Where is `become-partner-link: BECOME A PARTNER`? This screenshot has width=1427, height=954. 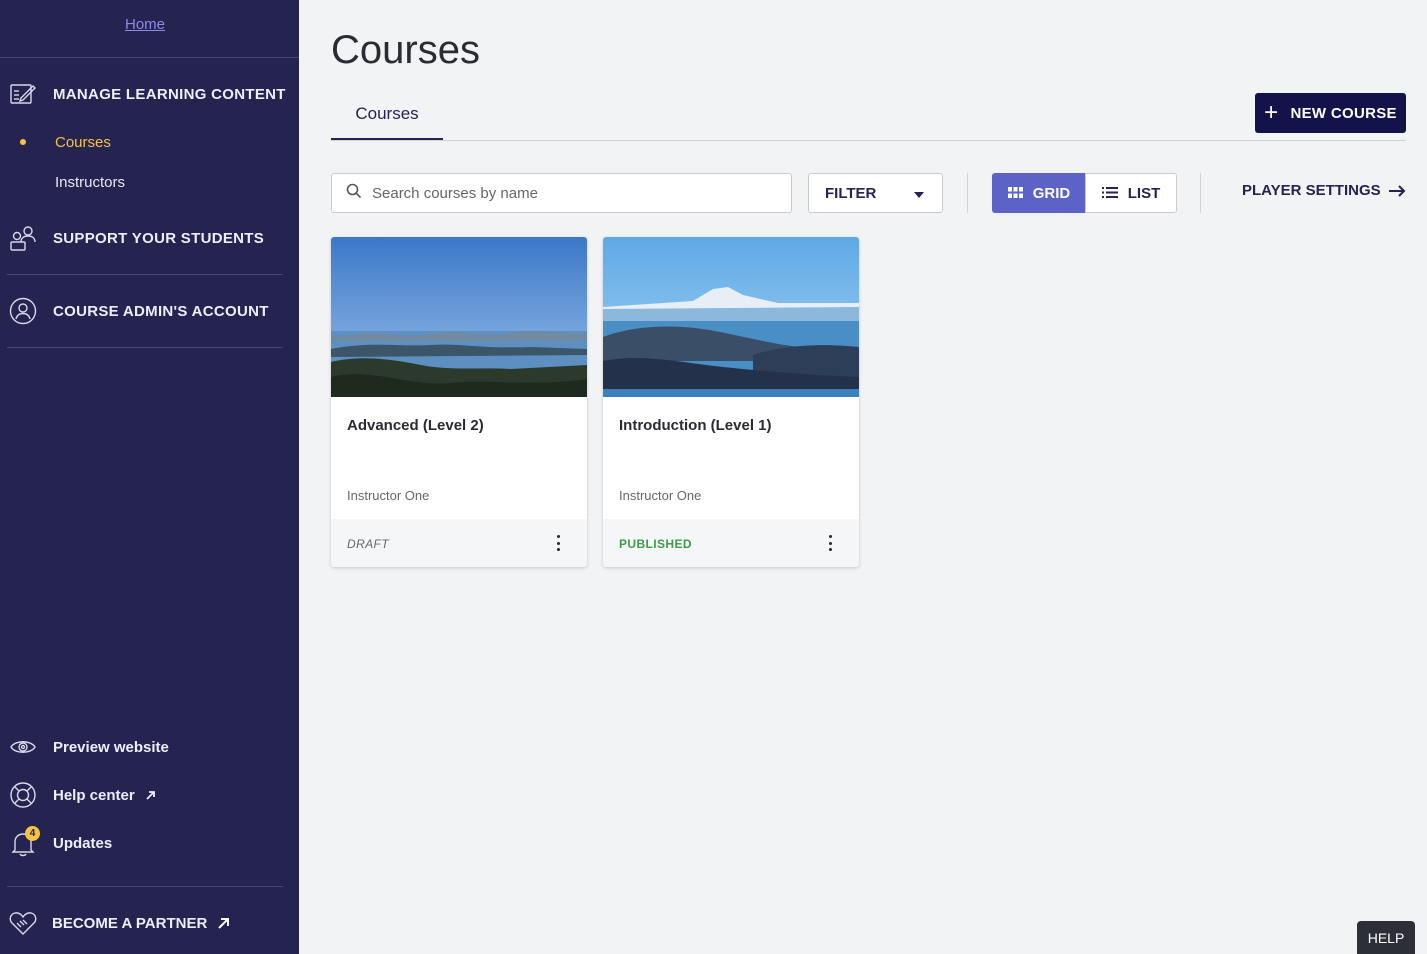 become-partner-link: BECOME A PARTNER is located at coordinates (119, 923).